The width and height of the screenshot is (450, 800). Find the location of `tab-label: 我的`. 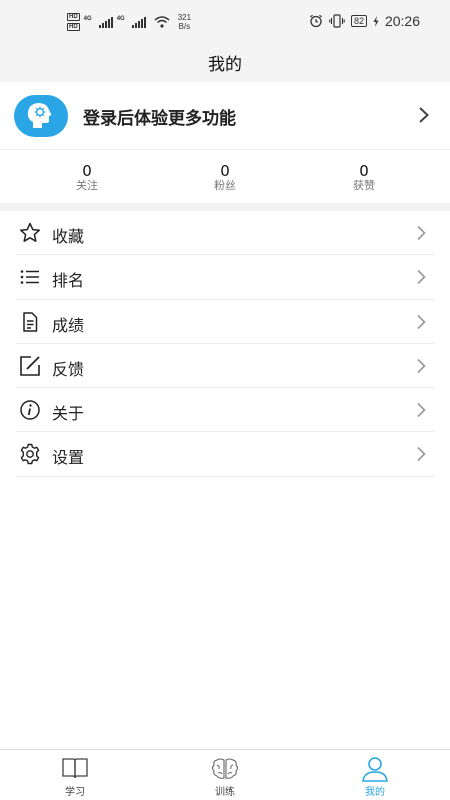

tab-label: 我的 is located at coordinates (375, 792).